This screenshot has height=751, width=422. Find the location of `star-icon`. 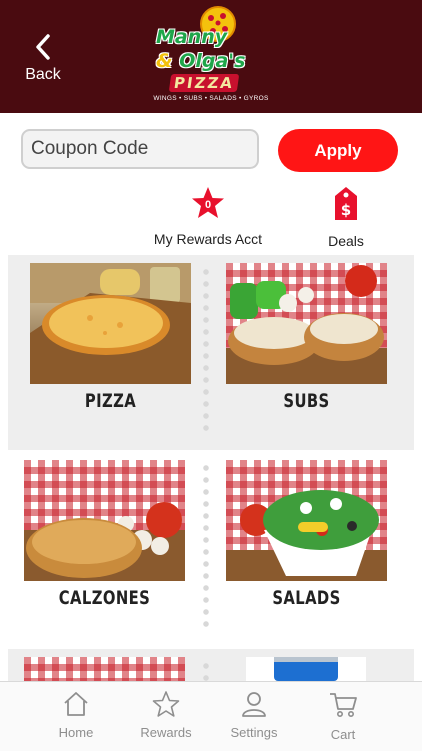

star-icon is located at coordinates (166, 704).